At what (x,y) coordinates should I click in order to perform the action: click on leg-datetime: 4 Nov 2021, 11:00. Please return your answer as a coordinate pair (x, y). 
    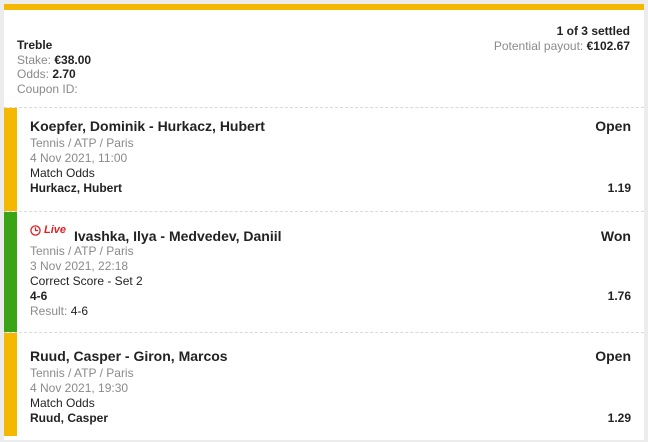
    Looking at the image, I should click on (79, 158).